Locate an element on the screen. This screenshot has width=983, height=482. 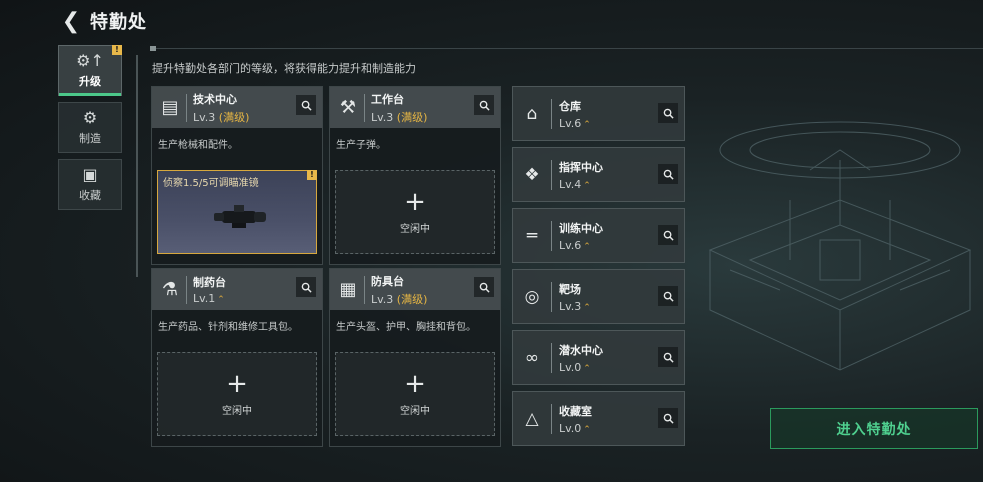
card-header: ⚗ 制药台 Lv.1 ⌃ is located at coordinates (237, 289).